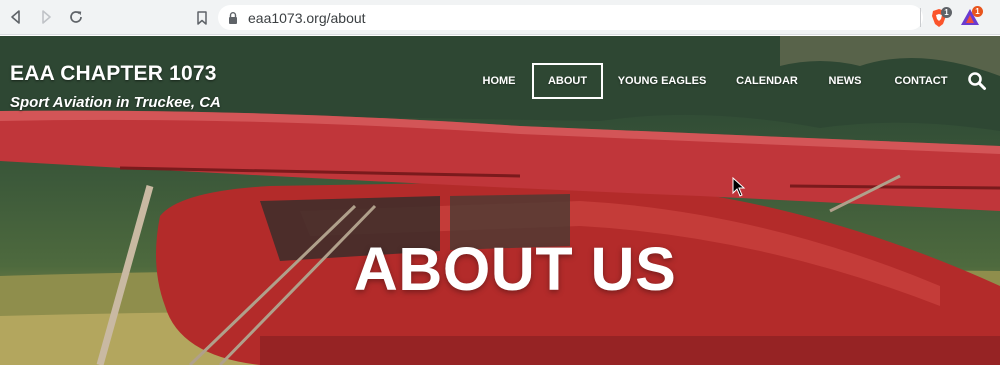  I want to click on bookmark-icon, so click(202, 18).